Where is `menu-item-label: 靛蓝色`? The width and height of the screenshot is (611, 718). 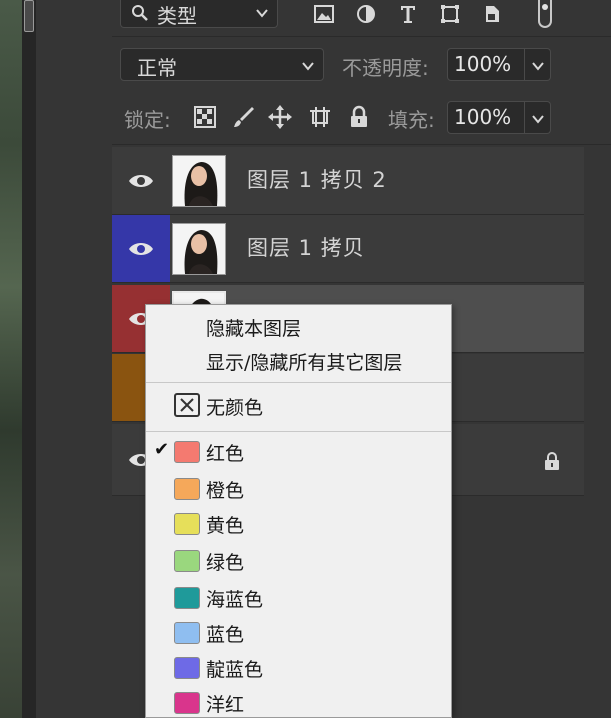
menu-item-label: 靛蓝色 is located at coordinates (235, 670).